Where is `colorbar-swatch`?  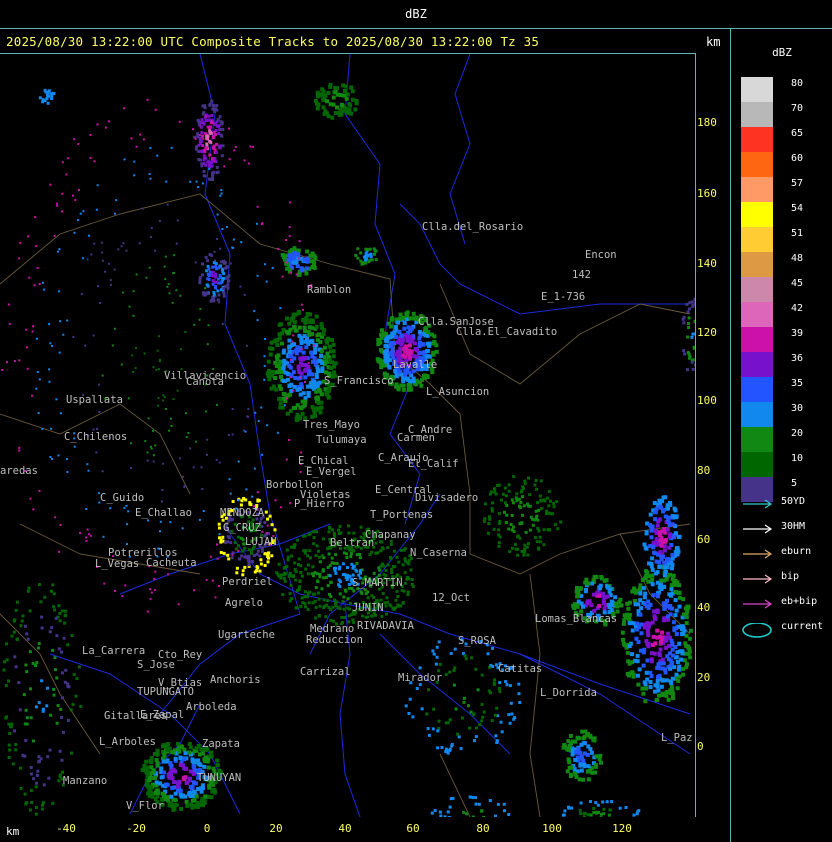
colorbar-swatch is located at coordinates (757, 389).